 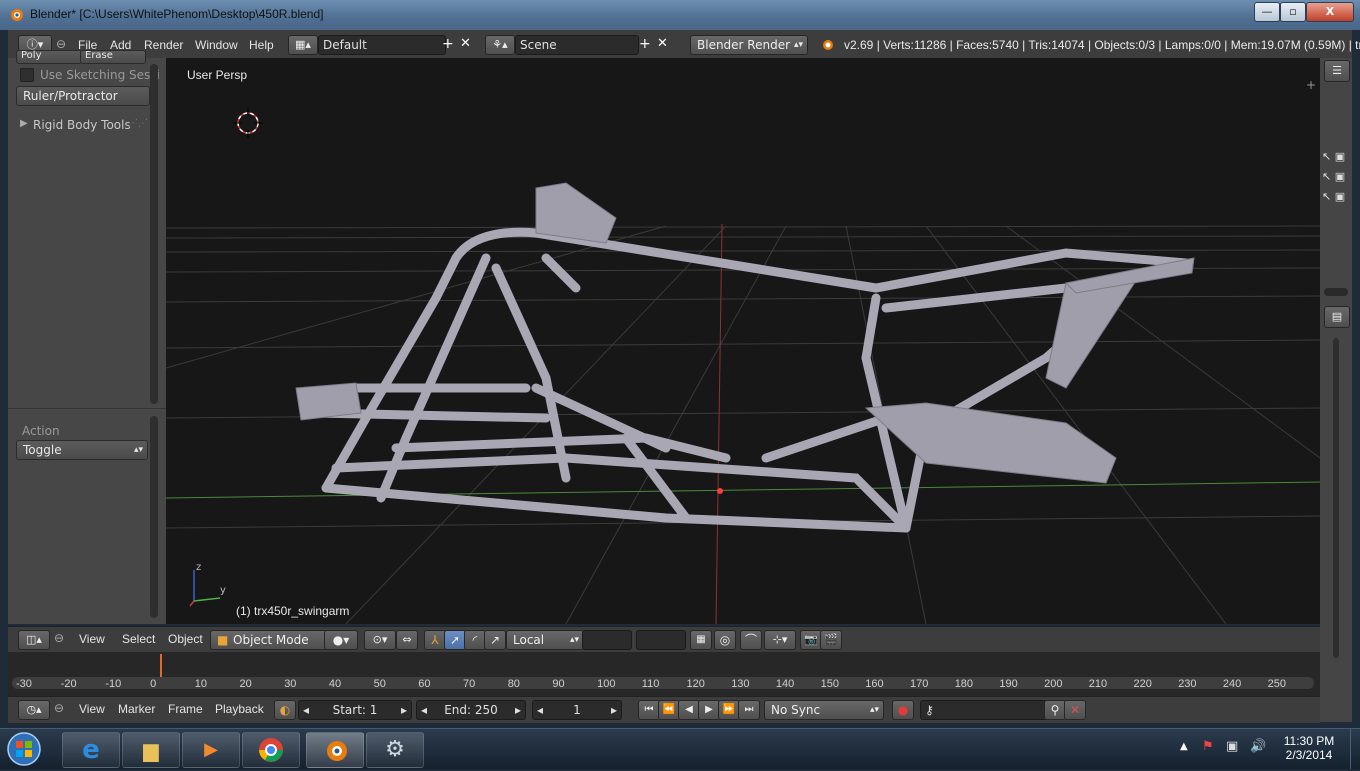 I want to click on system-clock: 11:30 PM 2/3/2014, so click(x=1309, y=748).